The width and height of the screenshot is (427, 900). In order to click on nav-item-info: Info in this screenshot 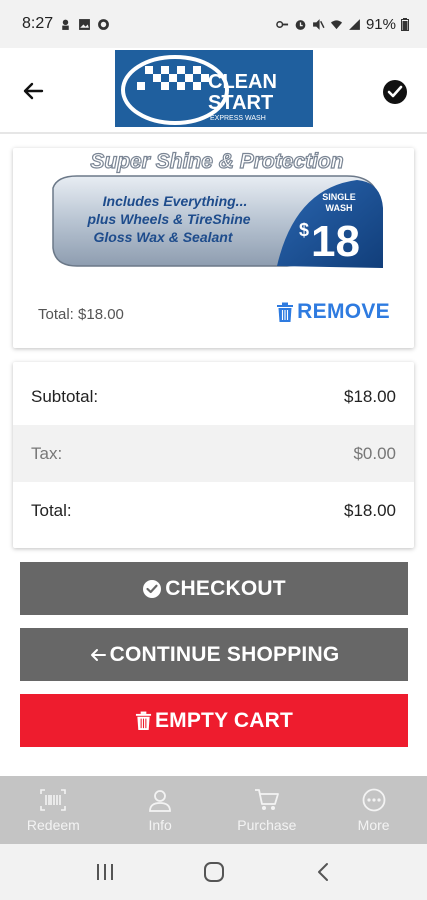, I will do `click(160, 810)`.